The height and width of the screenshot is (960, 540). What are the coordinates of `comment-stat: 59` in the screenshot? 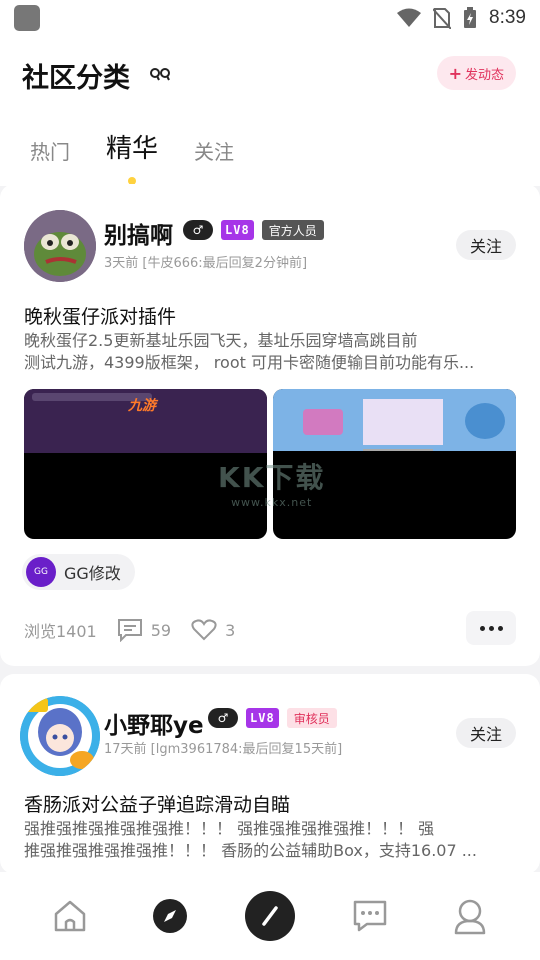 It's located at (144, 630).